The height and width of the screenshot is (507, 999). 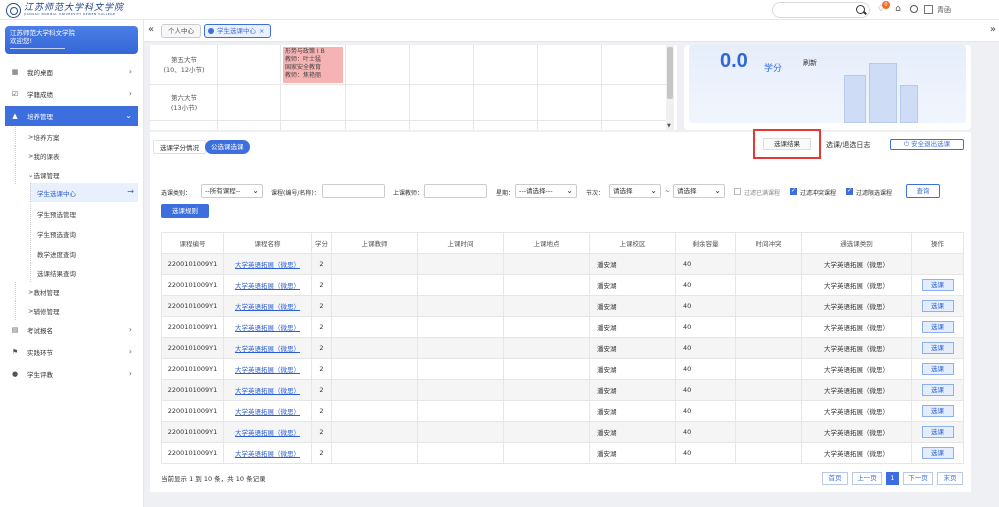 I want to click on sidebar-item-grades: ☑ 学籍成绩 ›, so click(x=71, y=94).